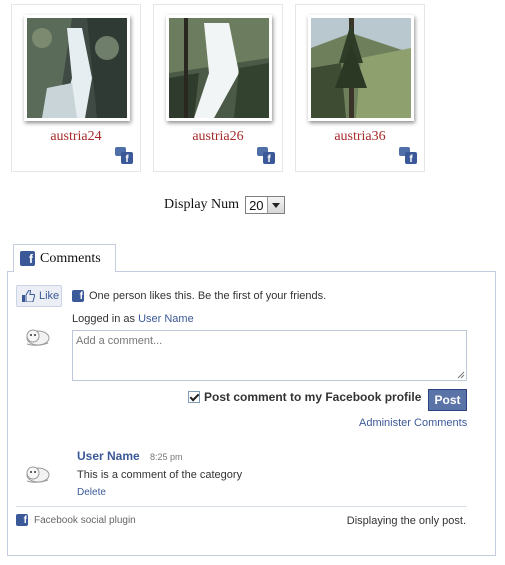  I want to click on comment-body: This is a comment of the category, so click(160, 475).